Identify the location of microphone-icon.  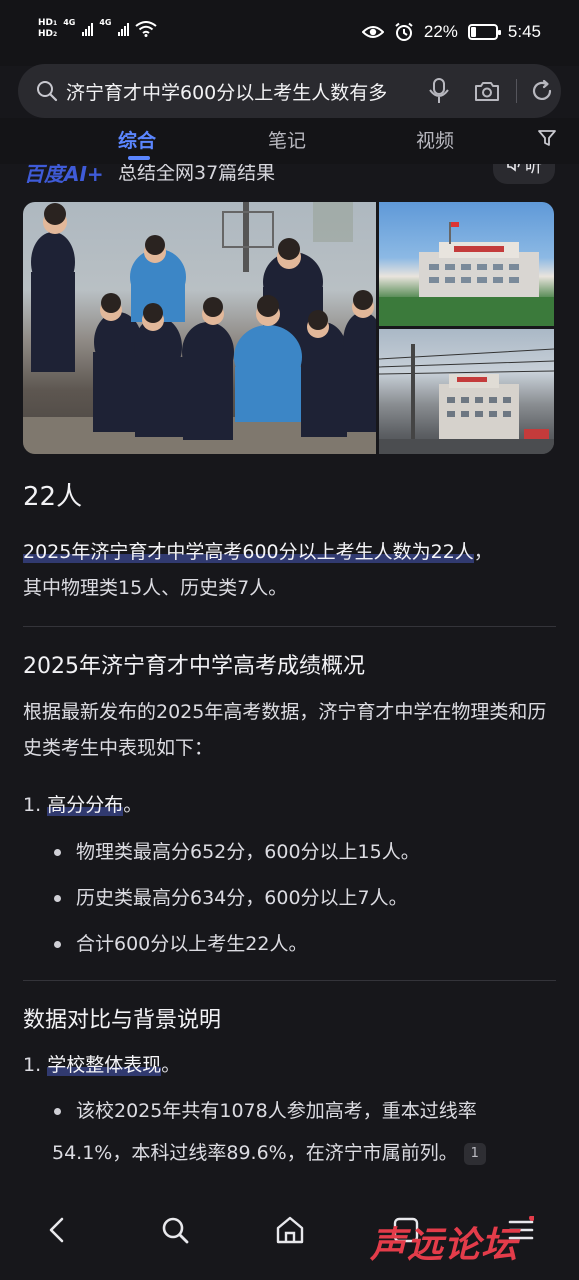
(439, 91).